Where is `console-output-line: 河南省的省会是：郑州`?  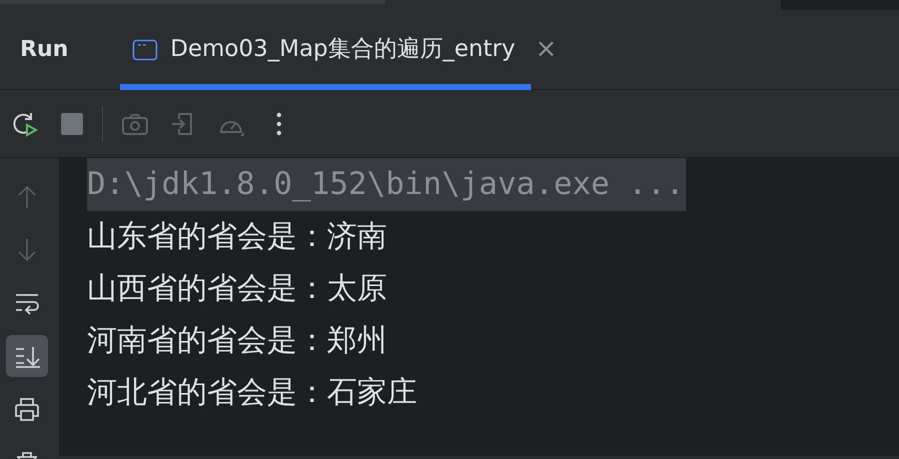 console-output-line: 河南省的省会是：郑州 is located at coordinates (237, 340).